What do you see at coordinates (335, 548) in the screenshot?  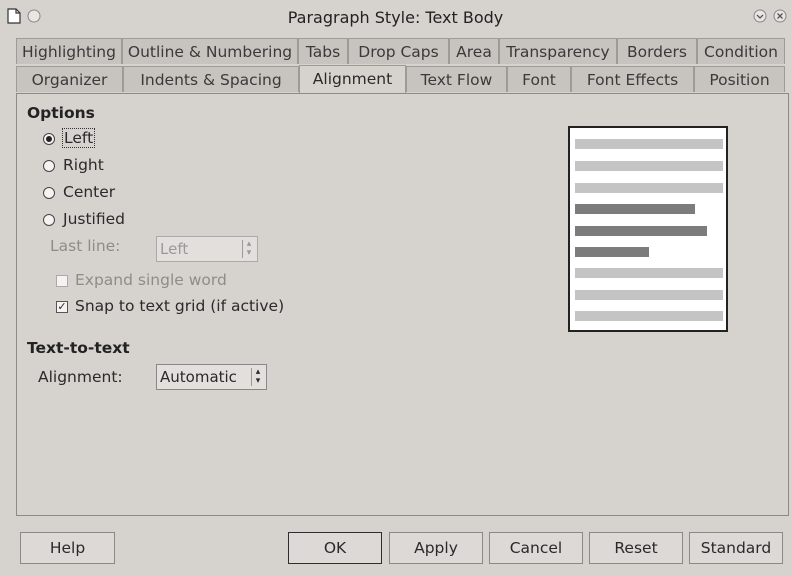 I see `ok-button: OK` at bounding box center [335, 548].